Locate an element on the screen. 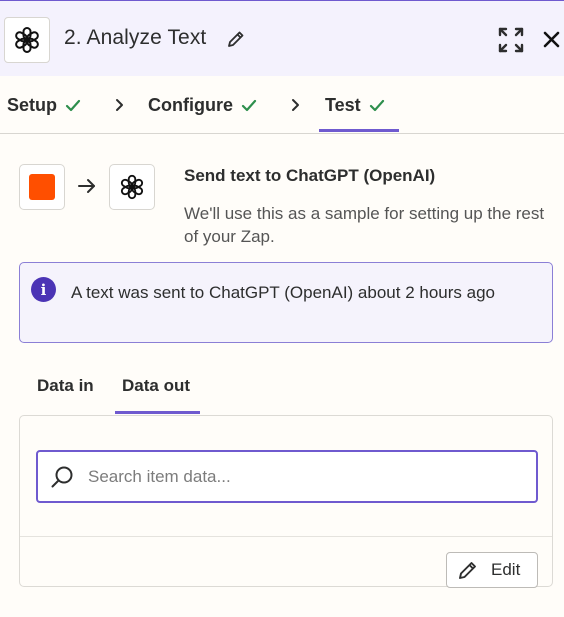 The height and width of the screenshot is (617, 564). trigger-app-logo is located at coordinates (42, 187).